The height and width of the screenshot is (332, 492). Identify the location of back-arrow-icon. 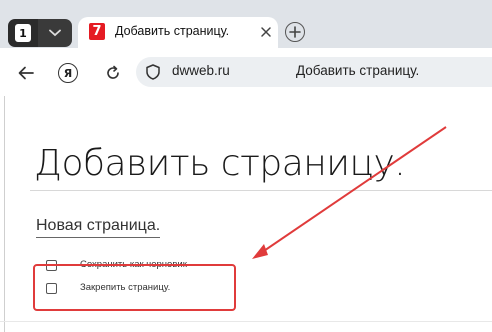
(26, 73).